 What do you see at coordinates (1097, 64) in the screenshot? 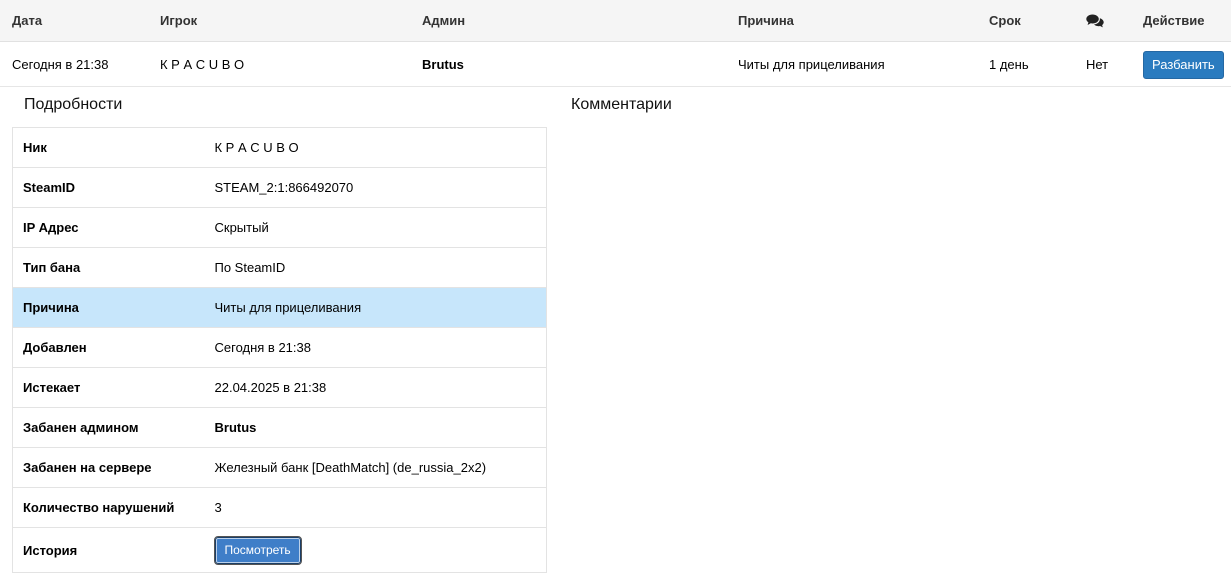
I see `row-comments: Нет` at bounding box center [1097, 64].